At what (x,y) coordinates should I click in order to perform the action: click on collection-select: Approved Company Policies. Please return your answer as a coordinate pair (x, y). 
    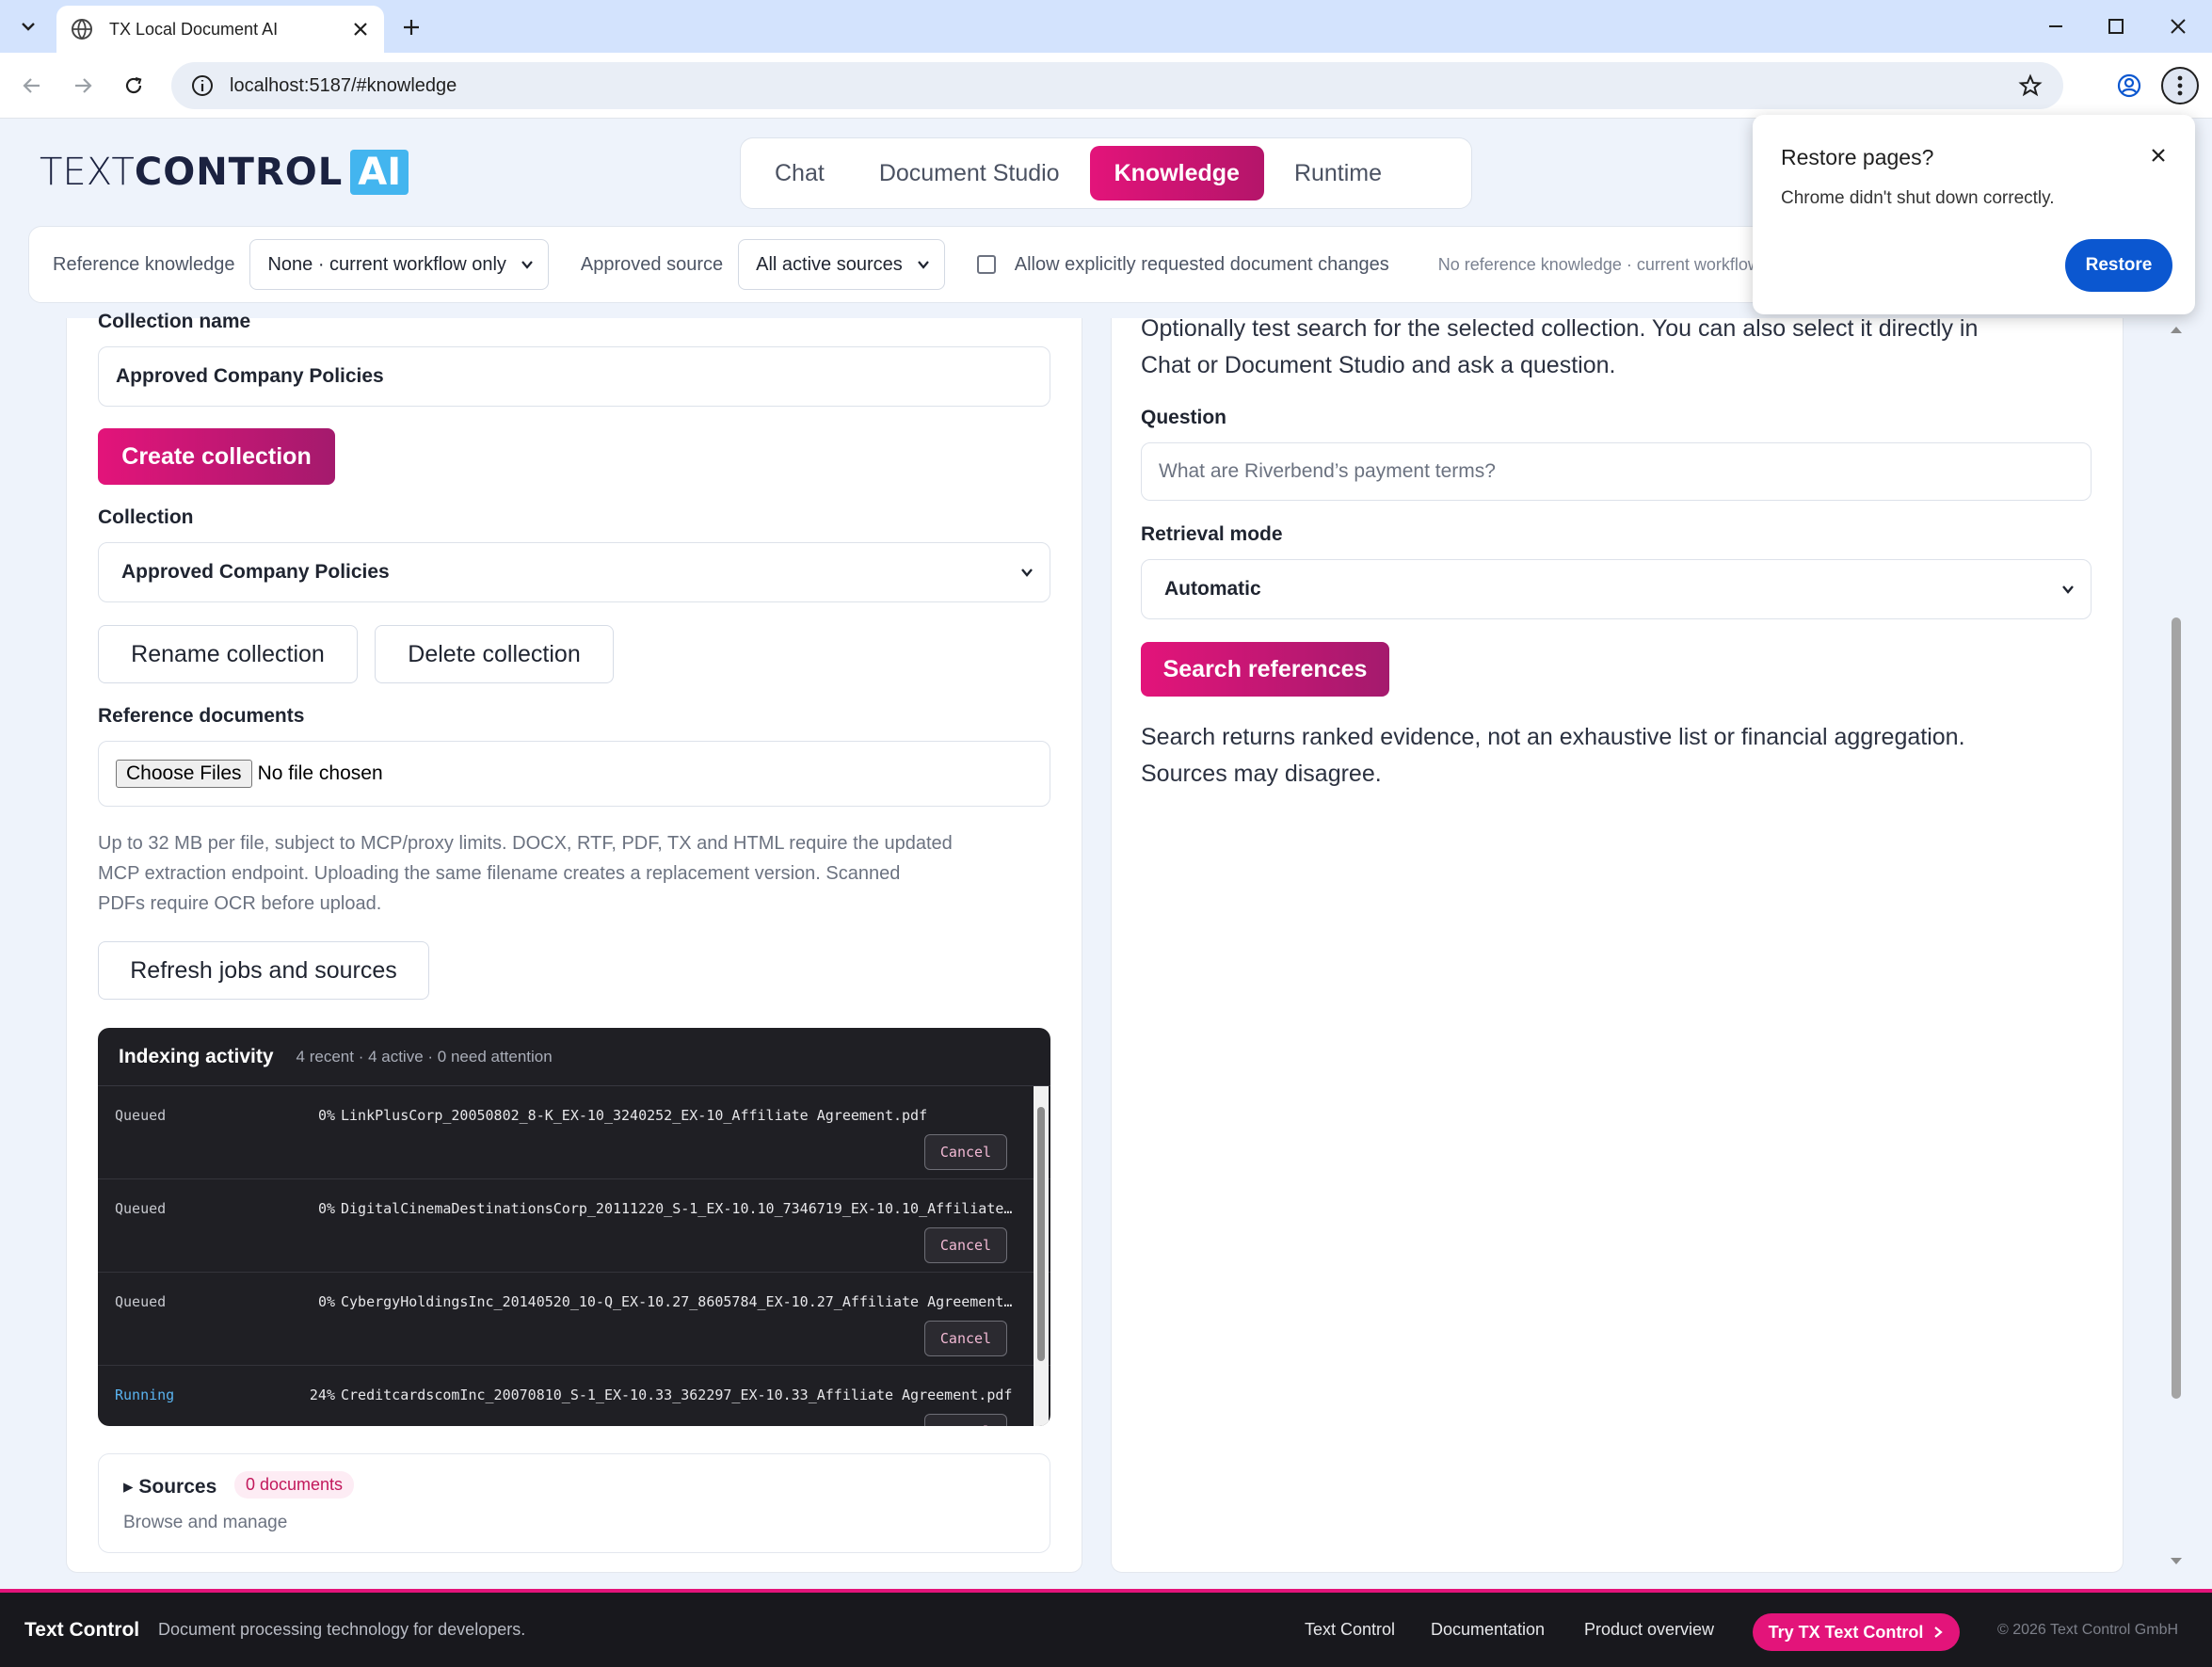
    Looking at the image, I should click on (574, 572).